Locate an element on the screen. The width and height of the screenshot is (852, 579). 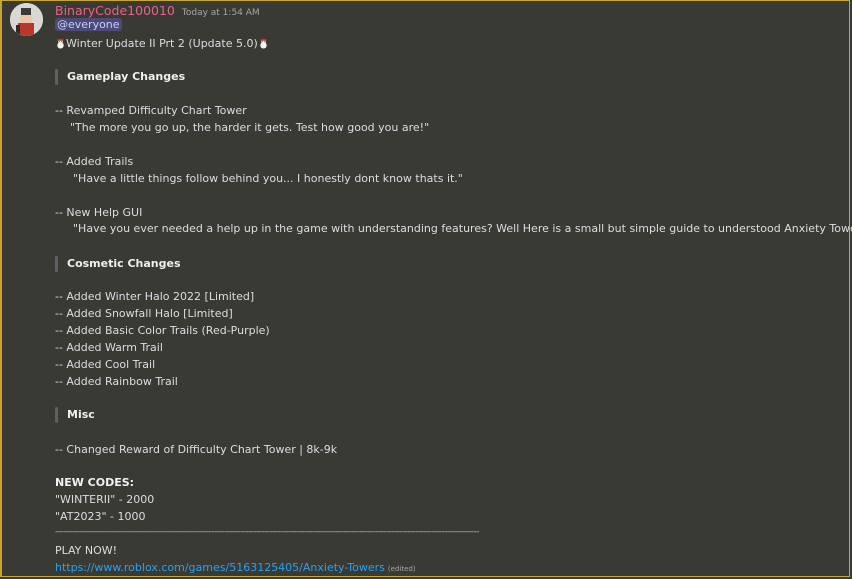
gameplay-item: -- New Help GUI is located at coordinates (99, 212).